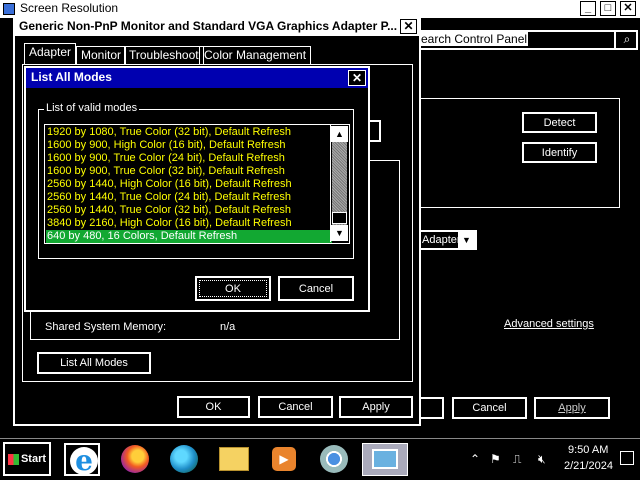 The image size is (640, 480). I want to click on scroll-down-icon: ▼, so click(339, 233).